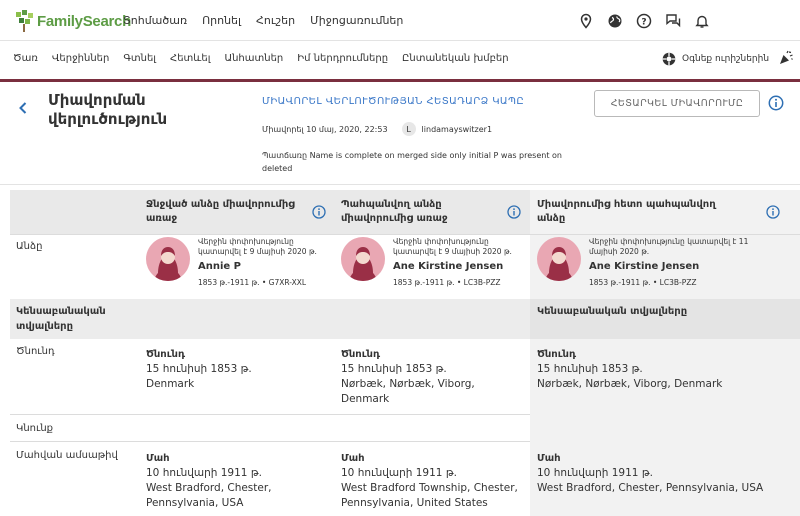  What do you see at coordinates (673, 21) in the screenshot?
I see `chat-icon` at bounding box center [673, 21].